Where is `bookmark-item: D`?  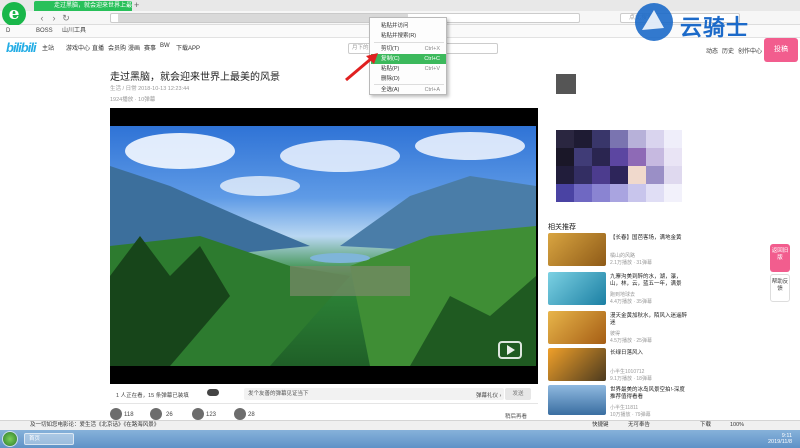 bookmark-item: D is located at coordinates (8, 31).